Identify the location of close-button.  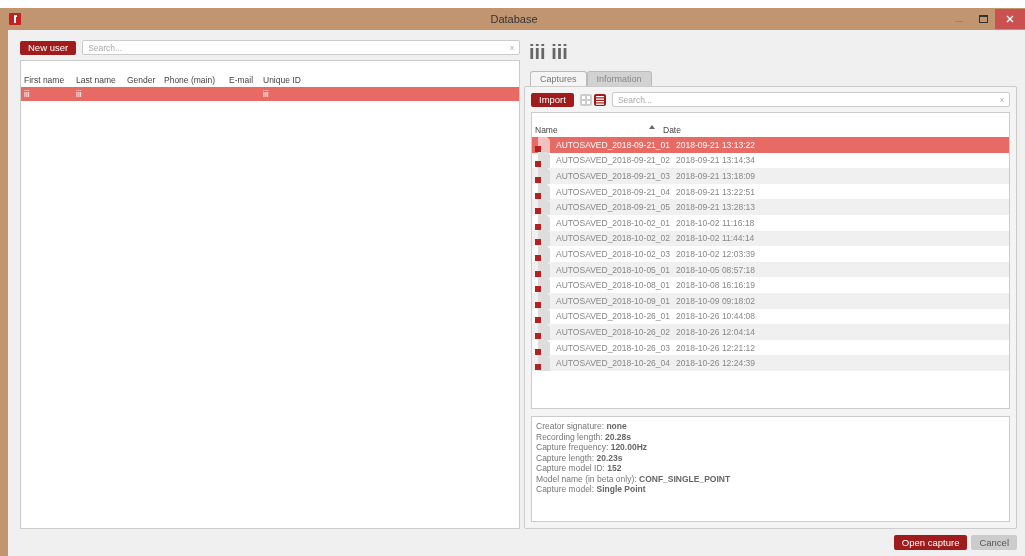
(1010, 19).